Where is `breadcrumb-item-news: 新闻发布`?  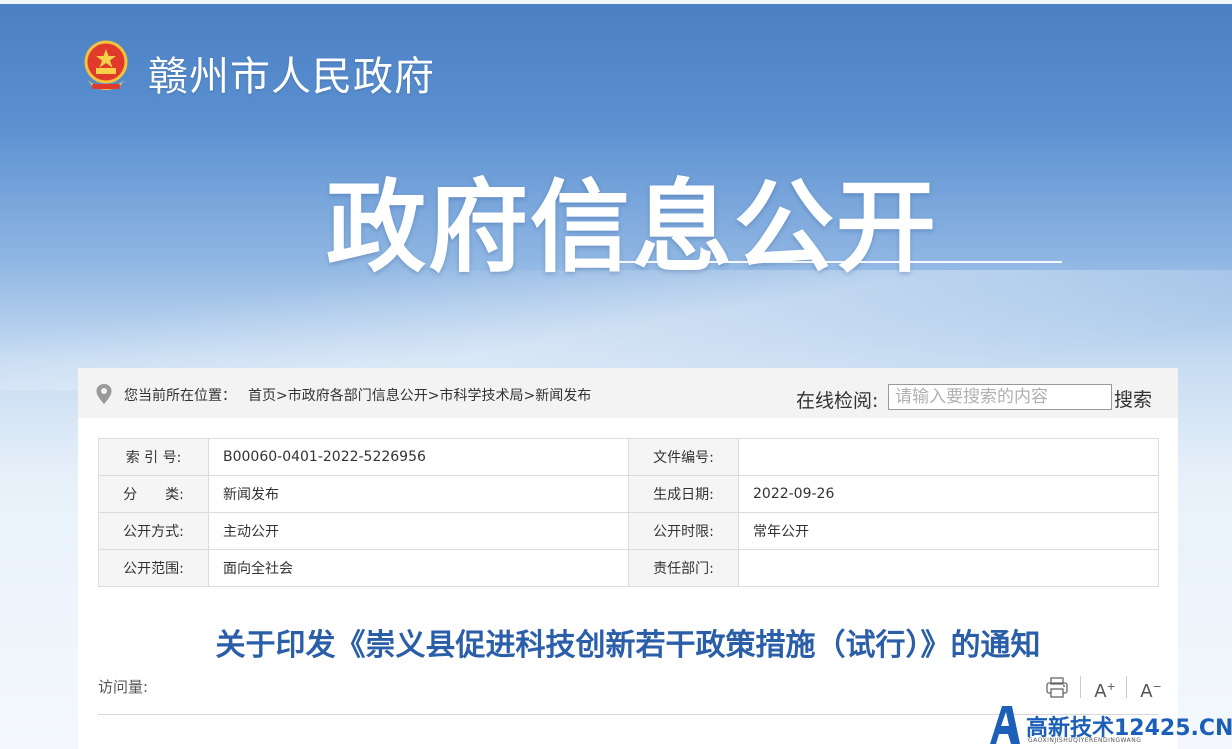 breadcrumb-item-news: 新闻发布 is located at coordinates (563, 396).